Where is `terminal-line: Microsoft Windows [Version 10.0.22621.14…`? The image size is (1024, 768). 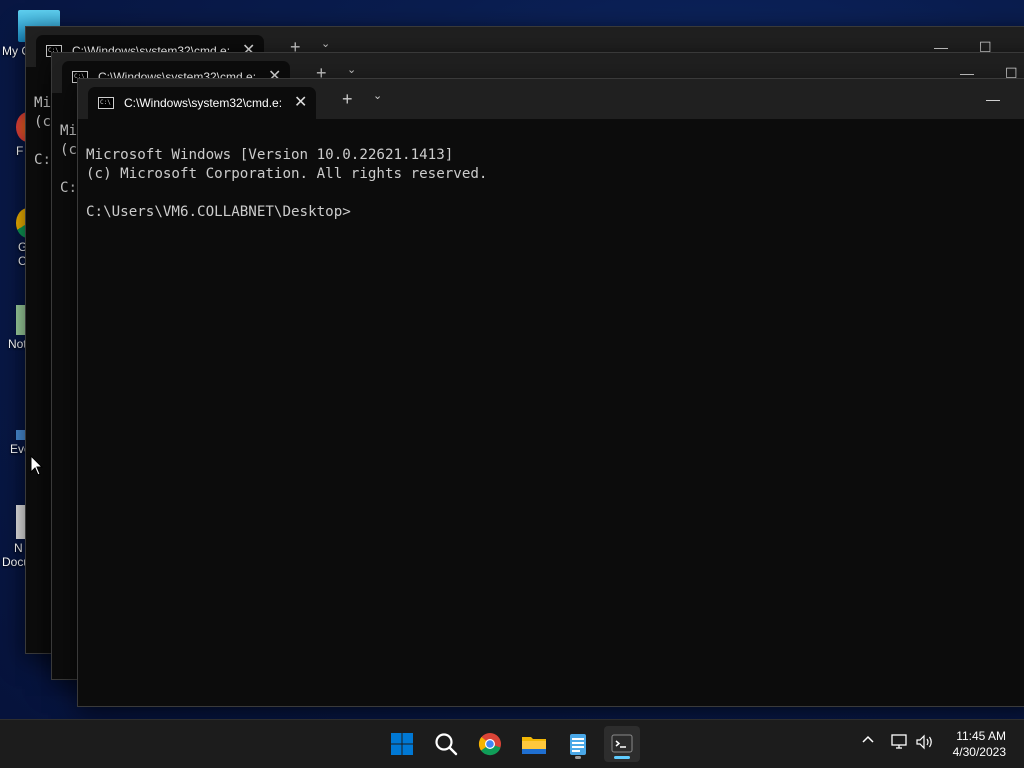 terminal-line: Microsoft Windows [Version 10.0.22621.14… is located at coordinates (270, 155).